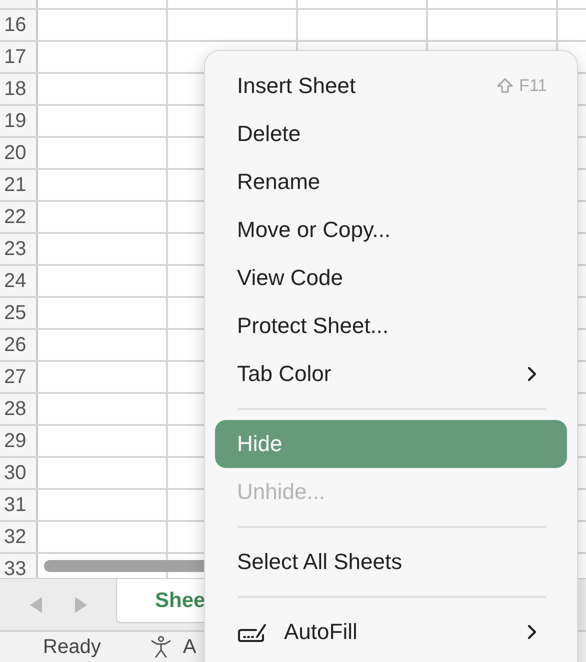  What do you see at coordinates (35, 605) in the screenshot?
I see `previous-sheet-icon` at bounding box center [35, 605].